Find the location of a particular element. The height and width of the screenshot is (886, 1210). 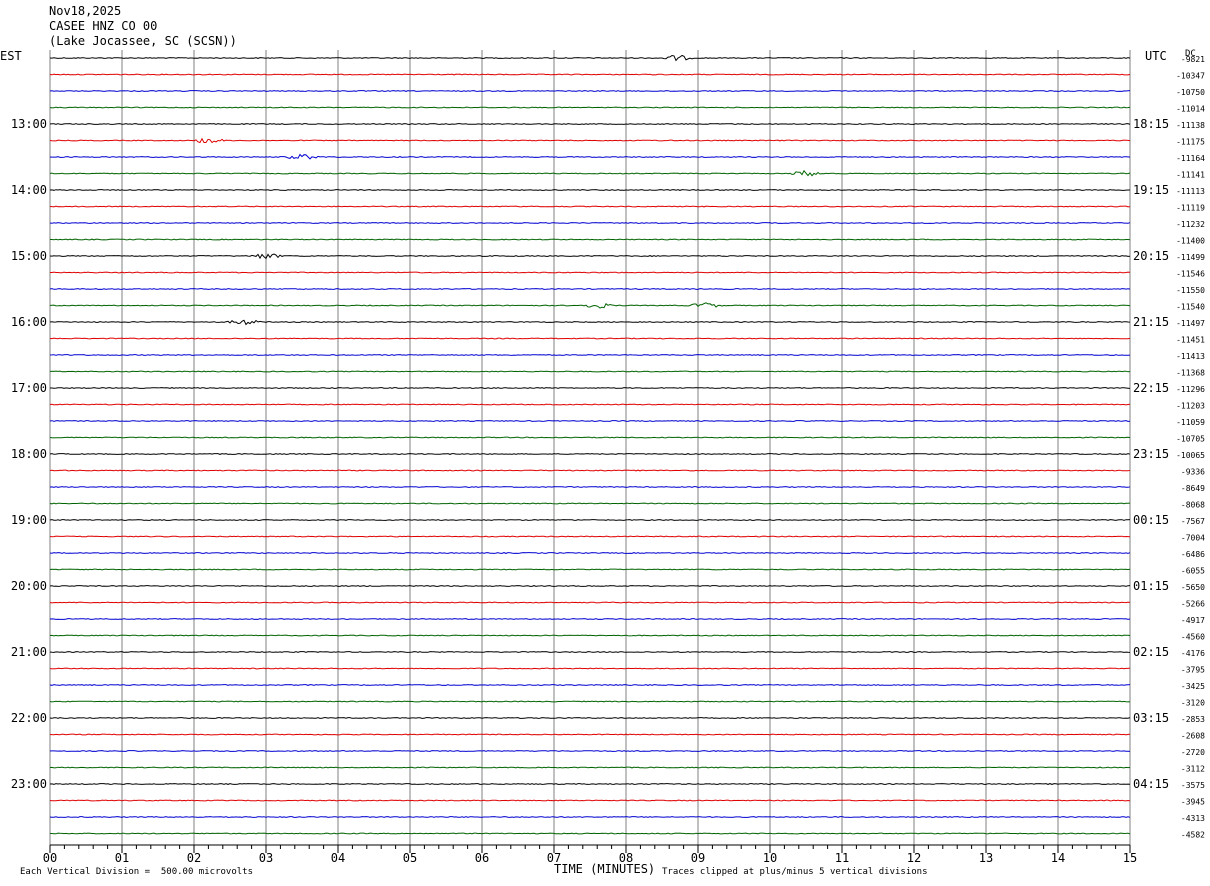

x-tick-label: 02 is located at coordinates (194, 858).